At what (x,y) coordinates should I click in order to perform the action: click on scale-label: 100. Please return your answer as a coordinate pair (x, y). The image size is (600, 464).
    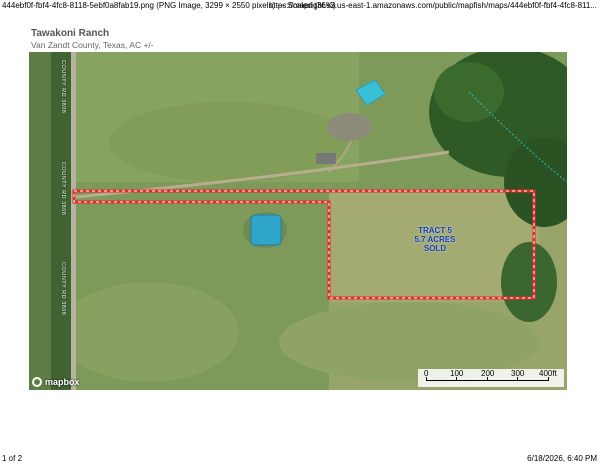
    Looking at the image, I should click on (457, 373).